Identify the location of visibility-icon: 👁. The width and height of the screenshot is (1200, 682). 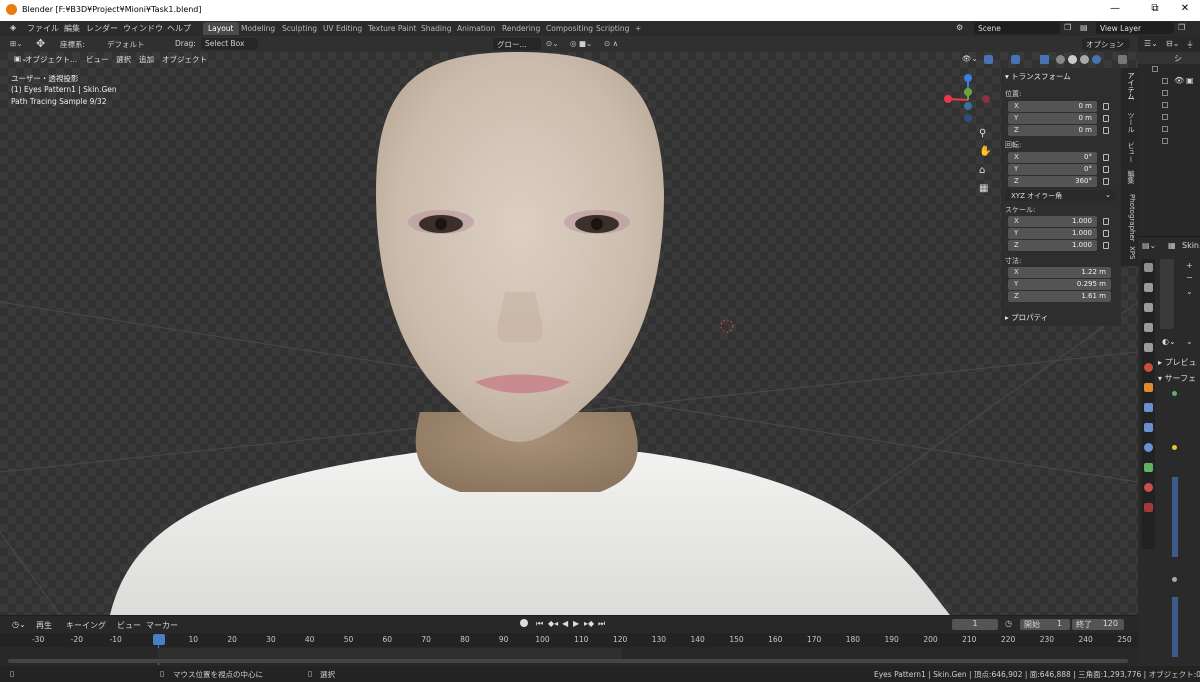
(1179, 80).